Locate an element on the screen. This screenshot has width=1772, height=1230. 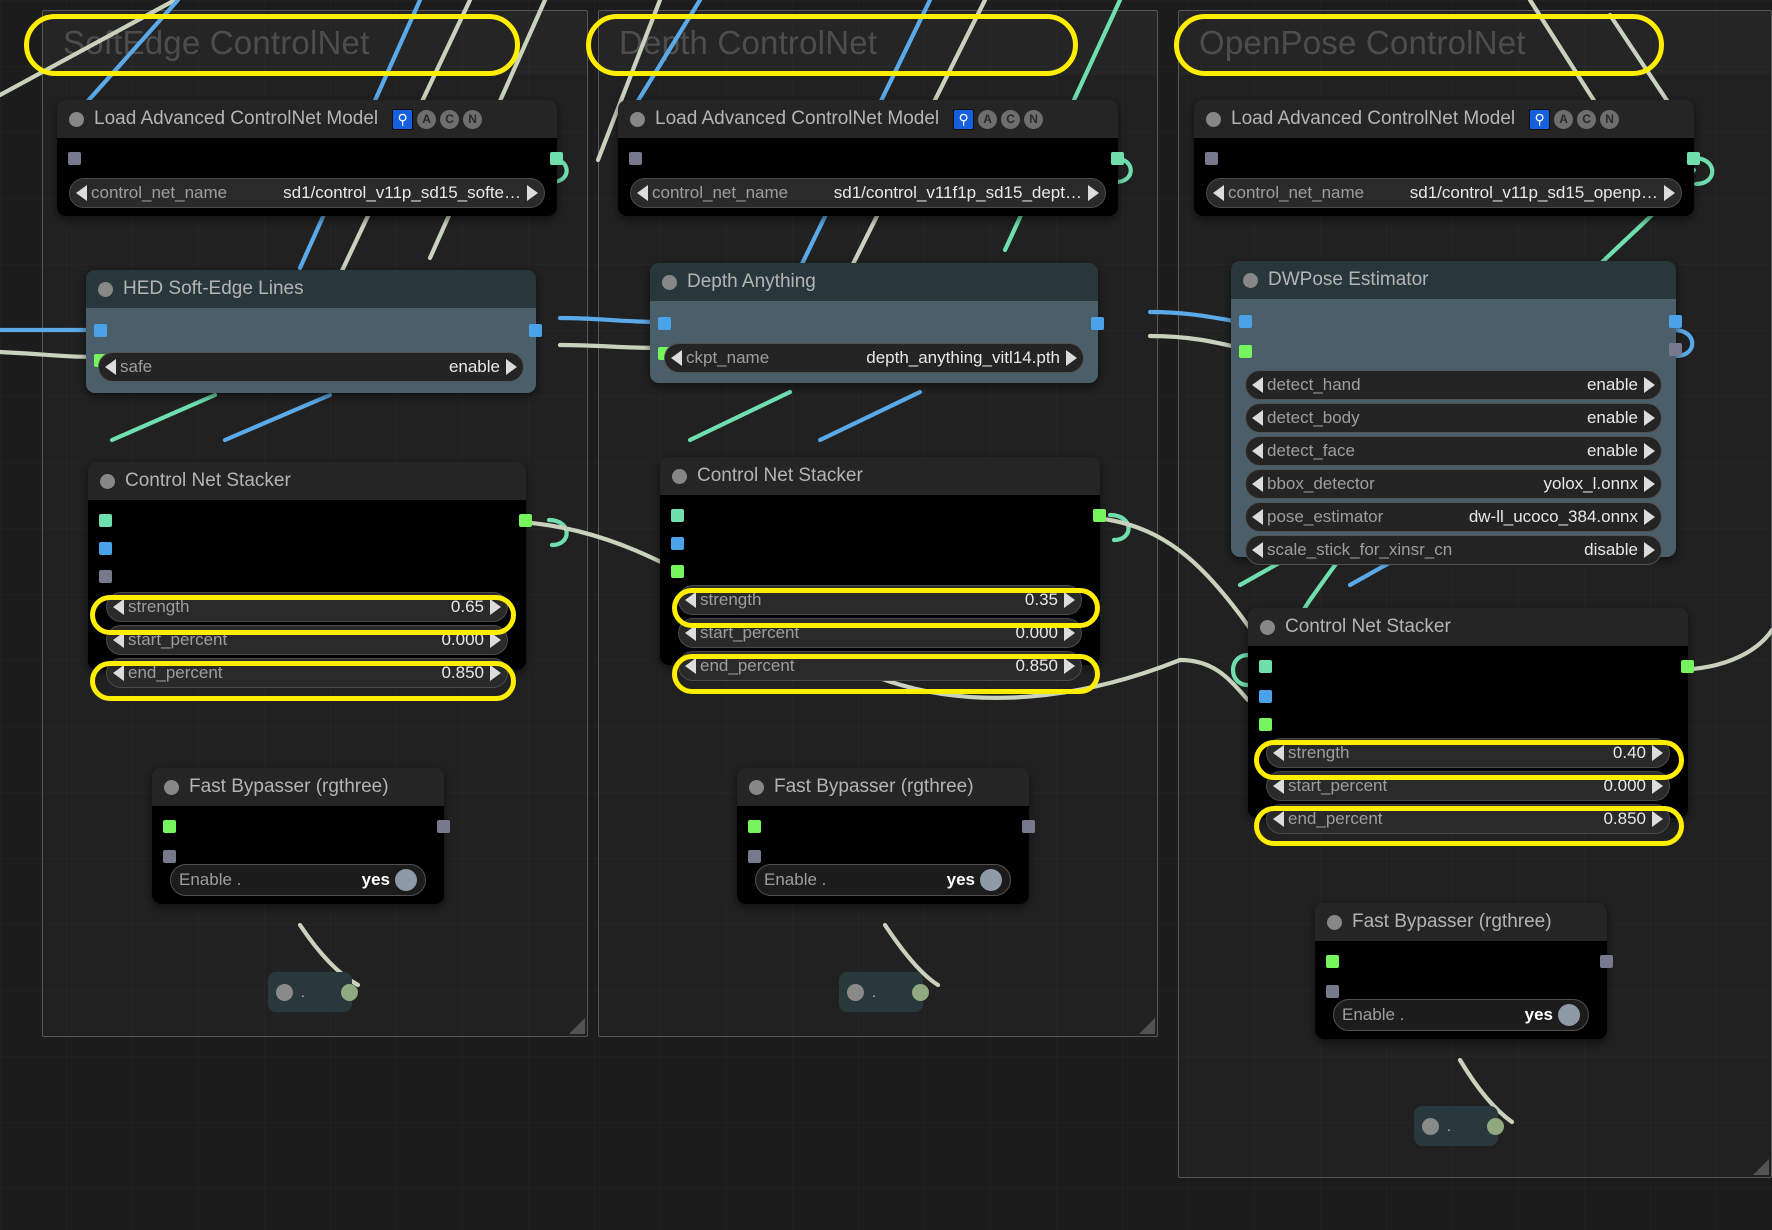
node-fast-bypasser-softedge: Fast Bypasser (rgthree) Enable . yes is located at coordinates (301, 836).